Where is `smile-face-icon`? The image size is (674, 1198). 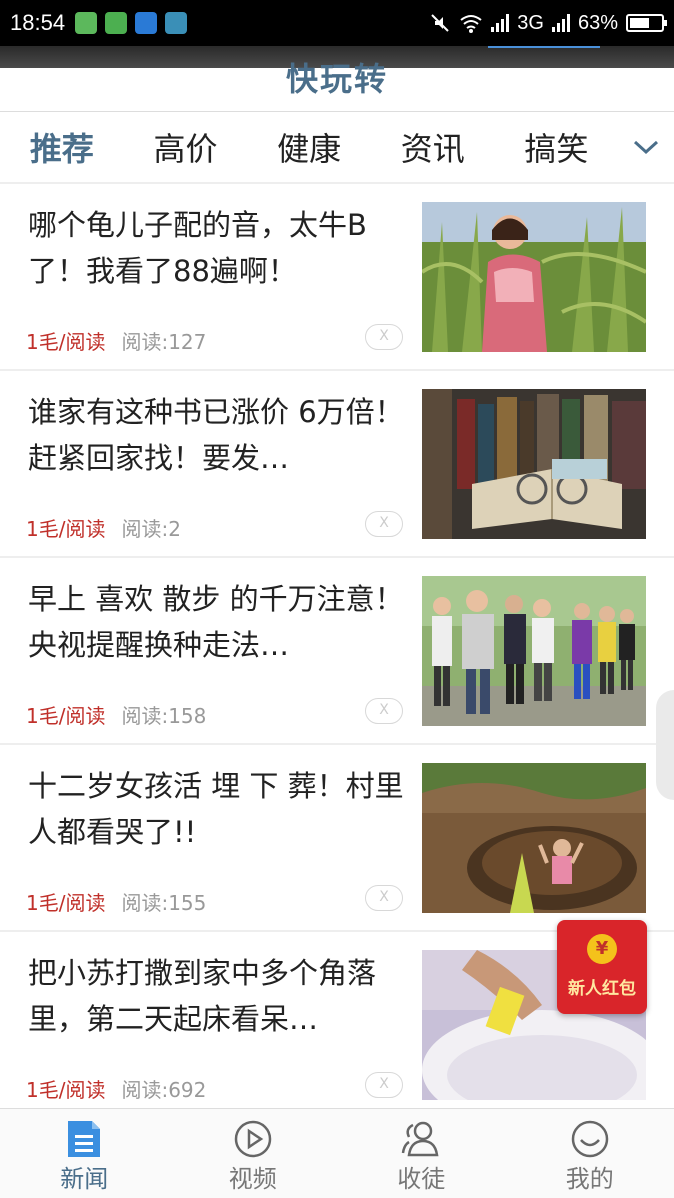 smile-face-icon is located at coordinates (589, 1139).